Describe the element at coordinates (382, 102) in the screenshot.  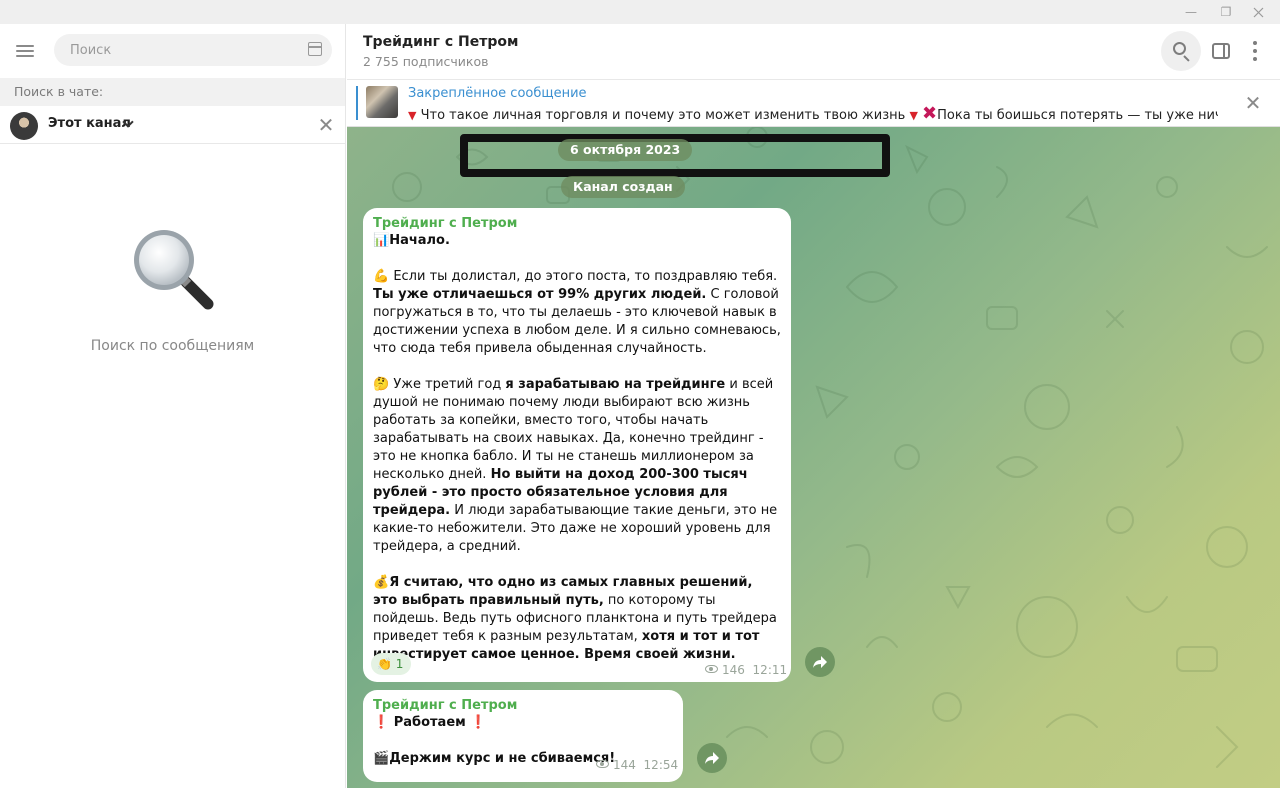
I see `pinned-thumbnail` at that location.